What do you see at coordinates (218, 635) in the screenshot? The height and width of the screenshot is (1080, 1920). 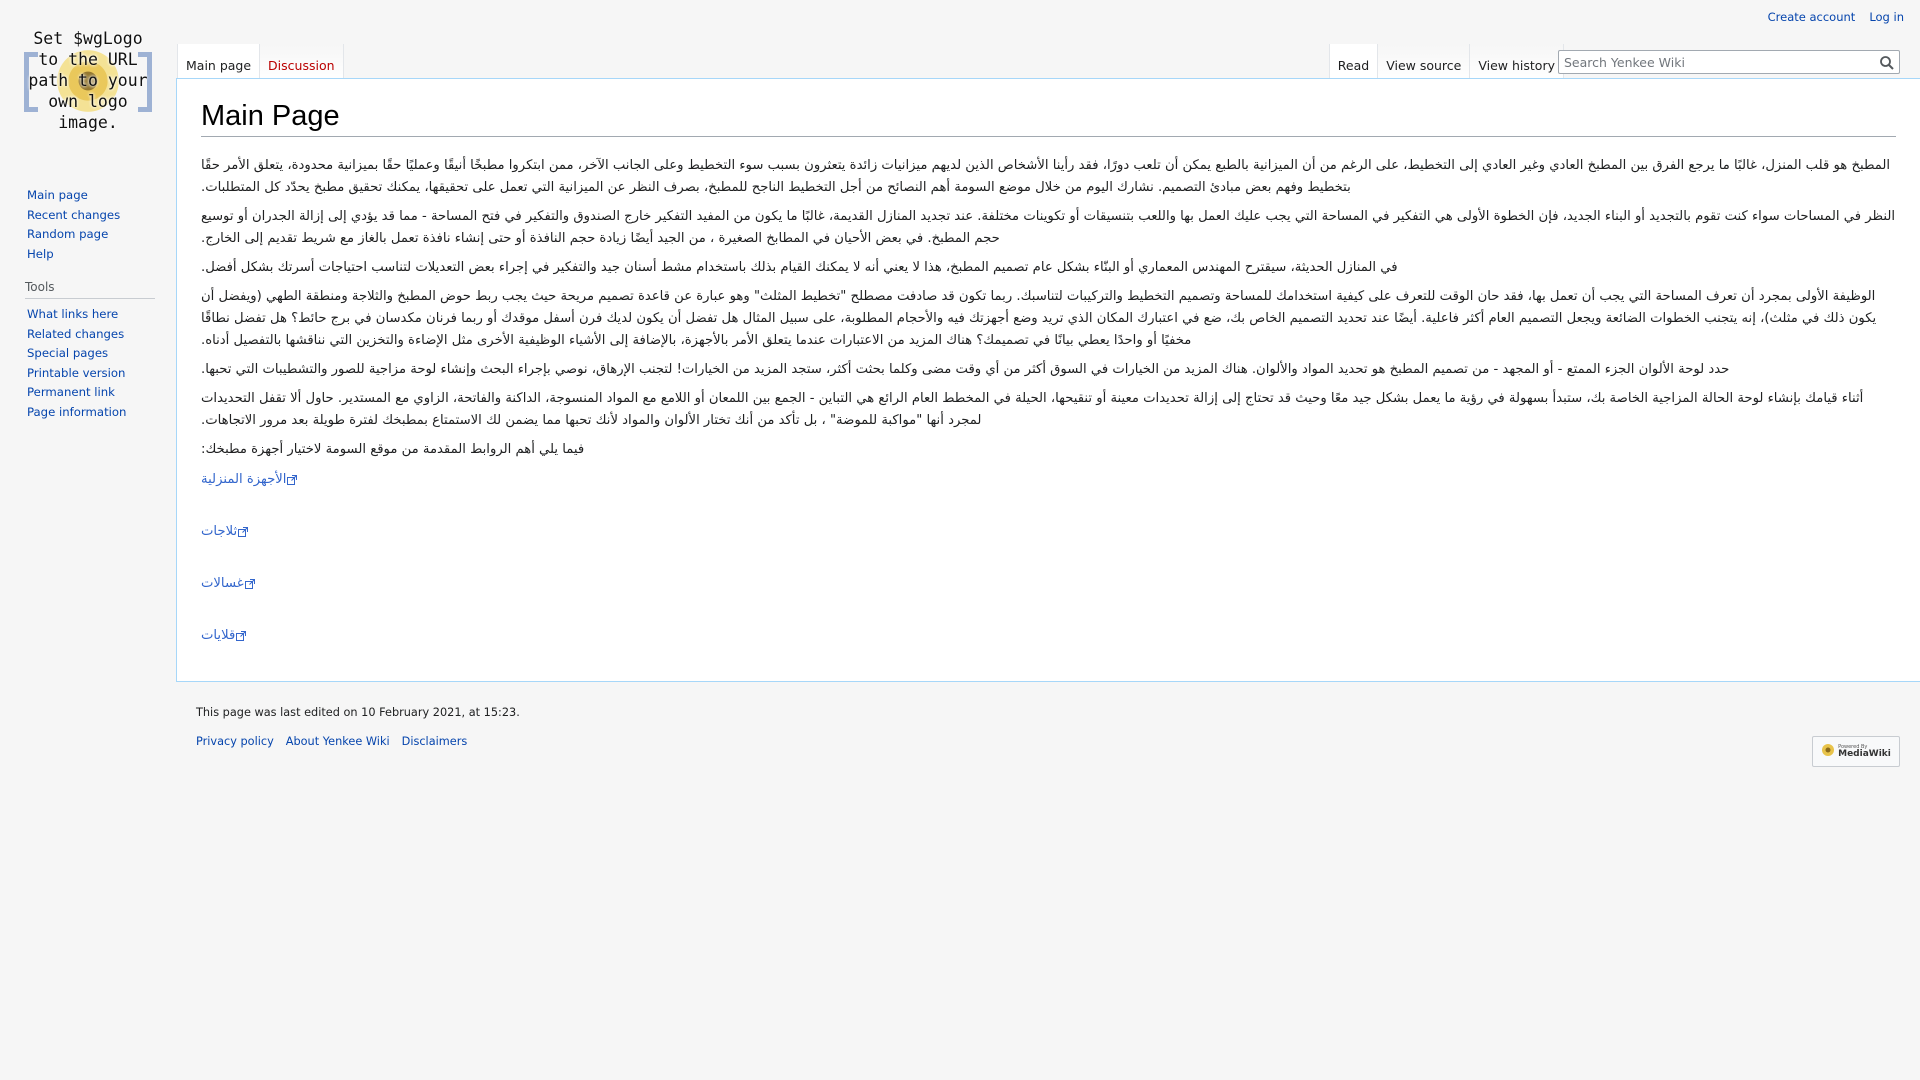 I see `external-link-label: قلايات` at bounding box center [218, 635].